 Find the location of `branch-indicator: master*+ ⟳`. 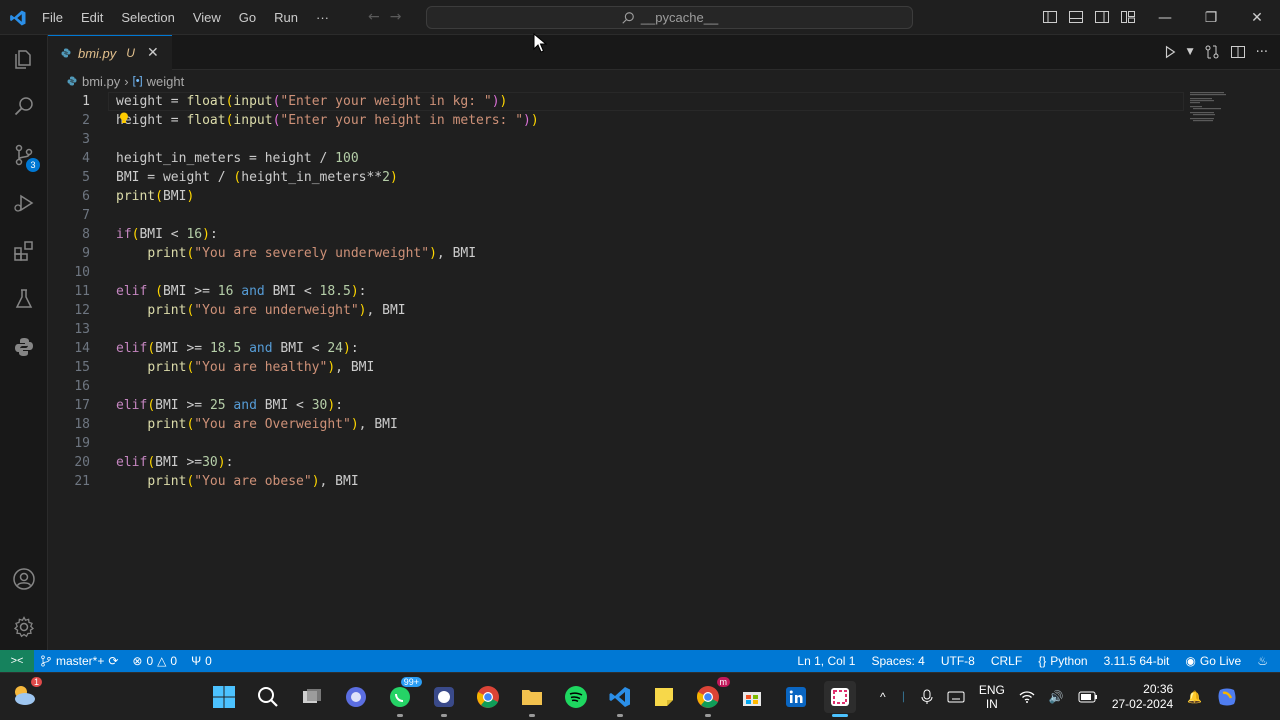

branch-indicator: master*+ ⟳ is located at coordinates (79, 661).